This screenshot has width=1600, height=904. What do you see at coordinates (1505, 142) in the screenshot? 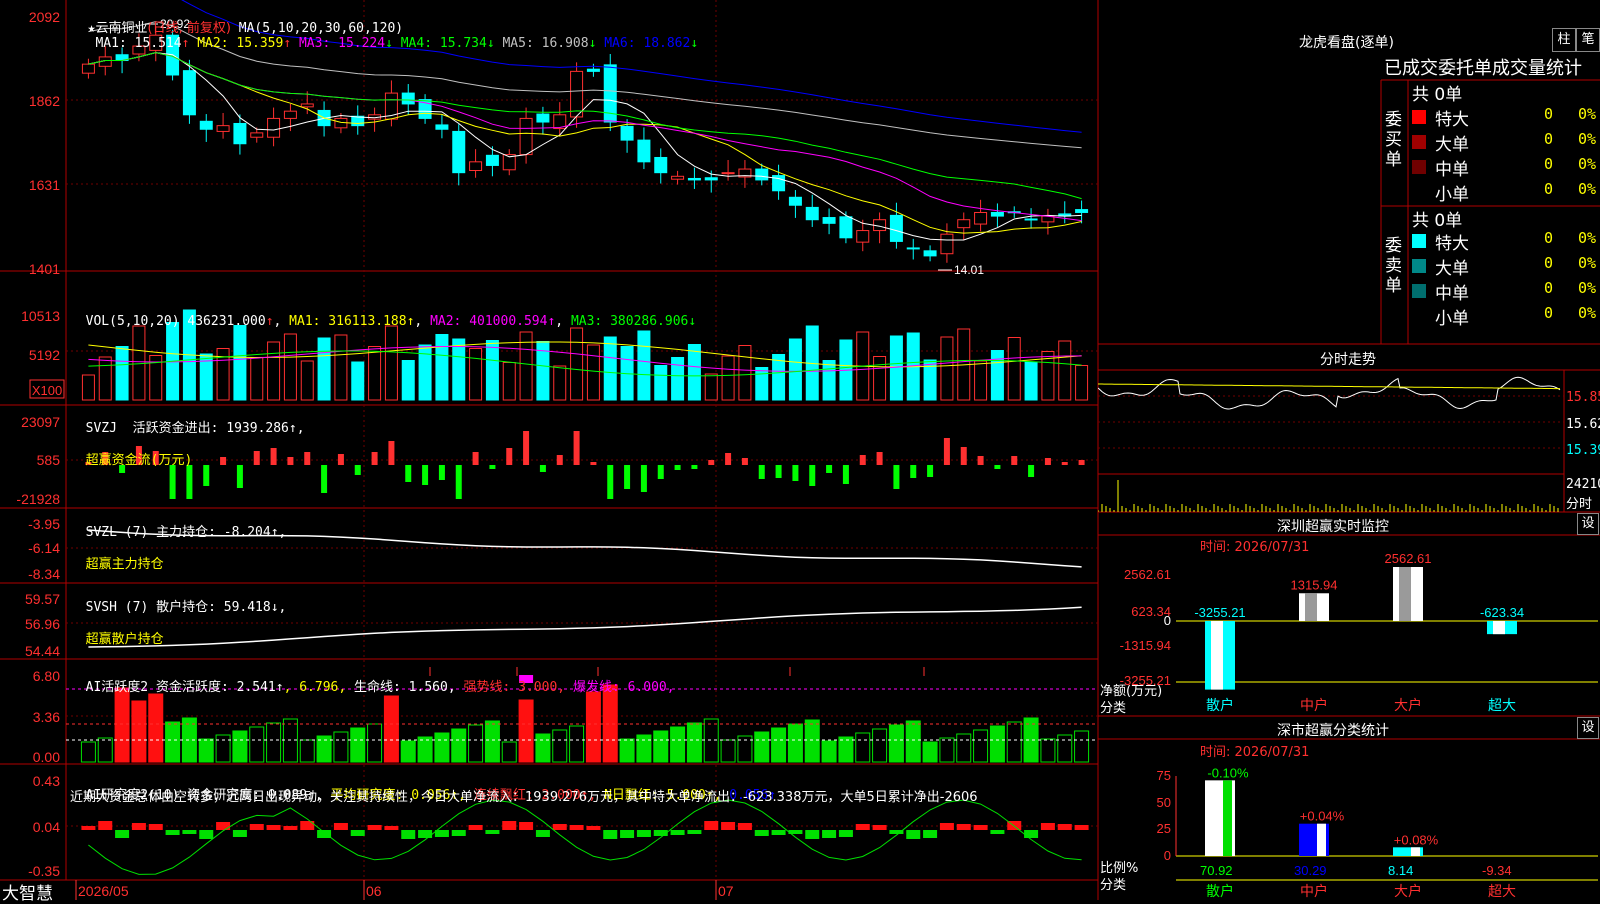
I see `order-row: 大单 0 0%` at bounding box center [1505, 142].